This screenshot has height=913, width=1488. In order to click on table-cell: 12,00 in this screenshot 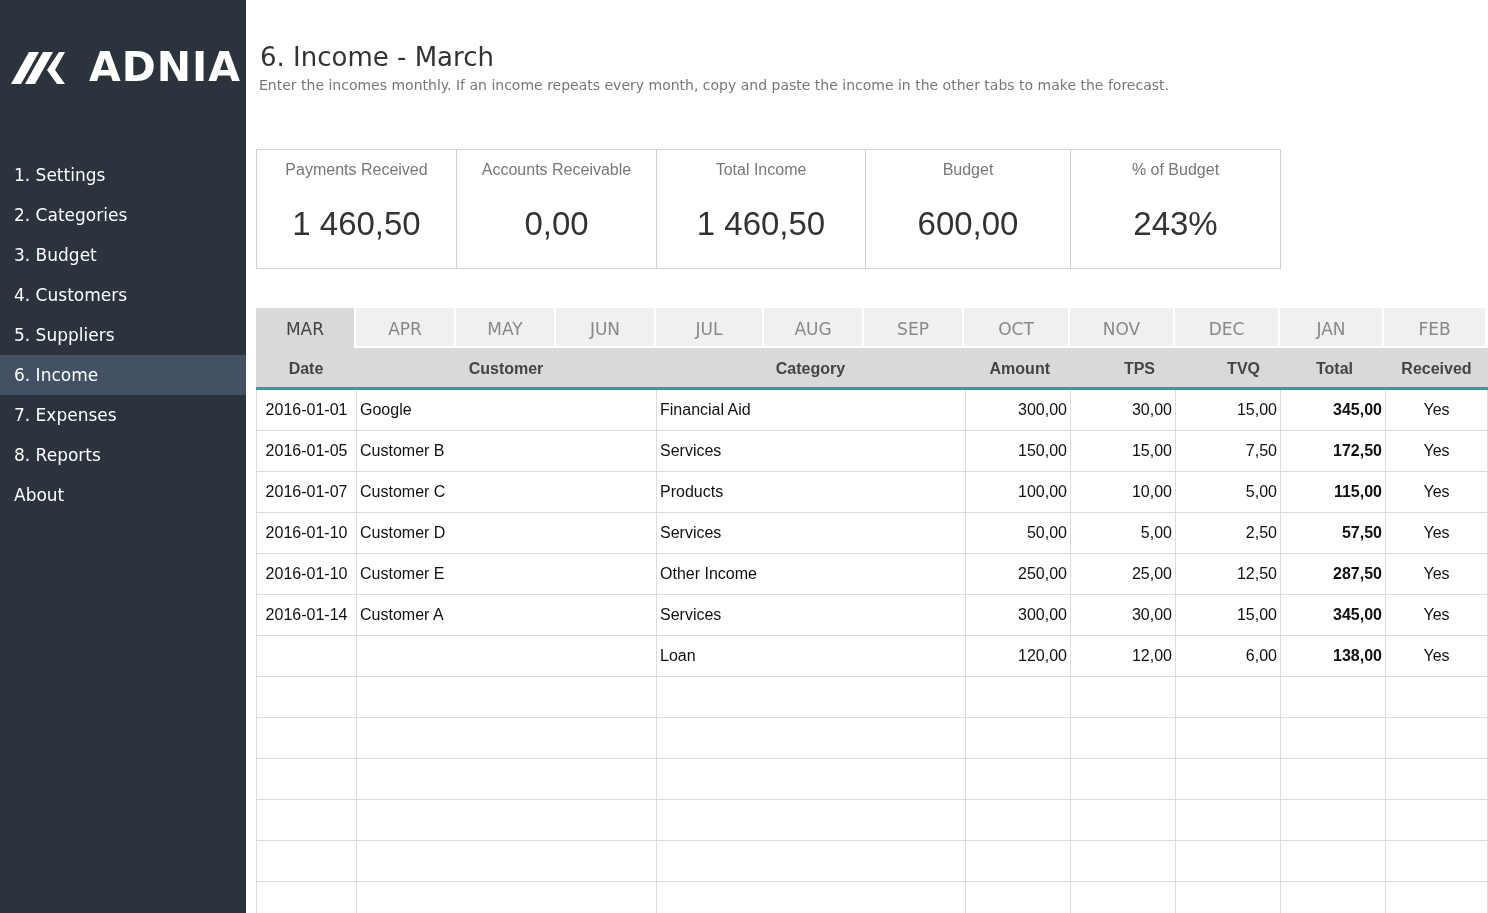, I will do `click(1122, 656)`.